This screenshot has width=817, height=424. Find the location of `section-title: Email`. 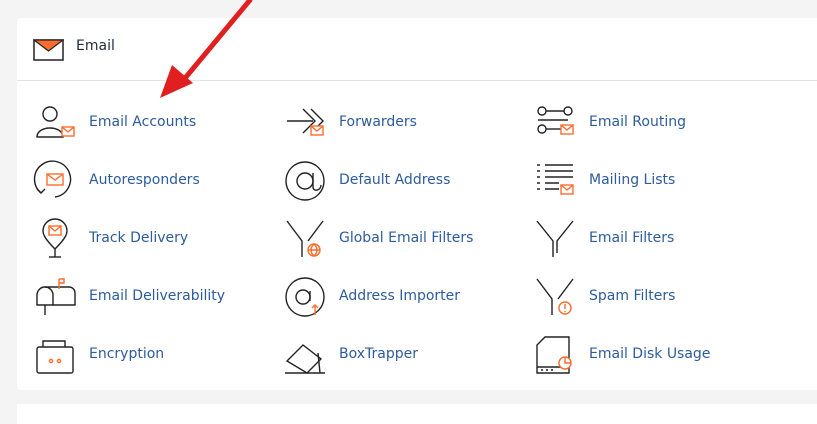

section-title: Email is located at coordinates (95, 46).